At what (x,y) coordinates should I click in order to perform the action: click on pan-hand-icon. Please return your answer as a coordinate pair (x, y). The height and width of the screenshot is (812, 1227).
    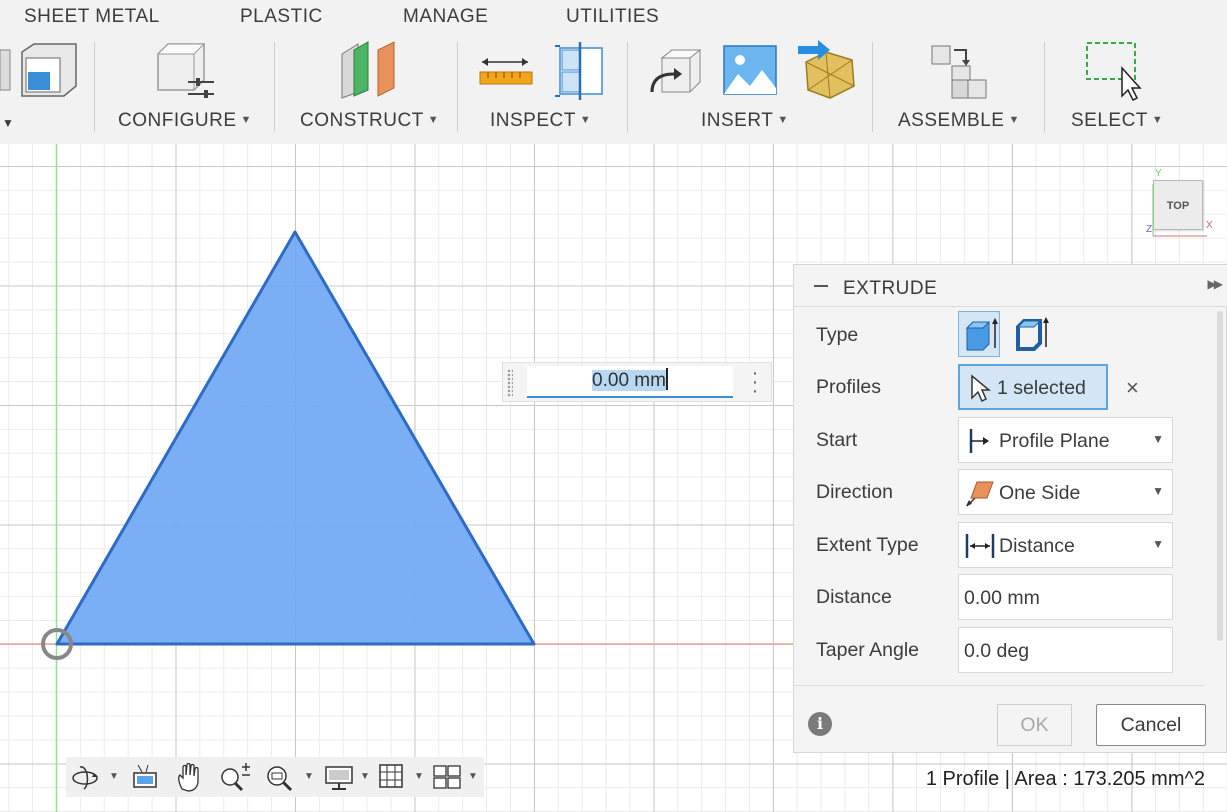
    Looking at the image, I should click on (189, 778).